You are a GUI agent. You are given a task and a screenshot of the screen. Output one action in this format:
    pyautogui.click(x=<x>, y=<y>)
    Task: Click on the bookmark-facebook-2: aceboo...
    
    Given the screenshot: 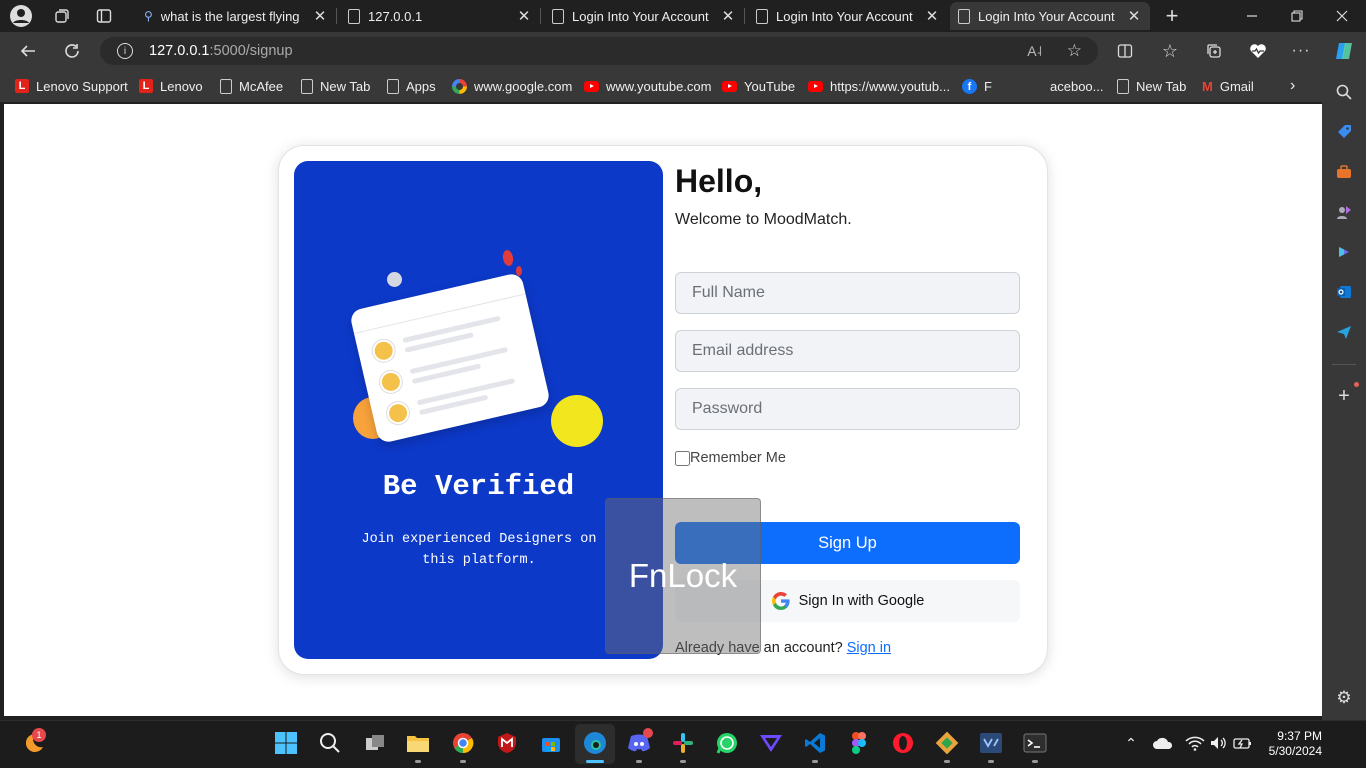 What is the action you would take?
    pyautogui.click(x=1077, y=86)
    